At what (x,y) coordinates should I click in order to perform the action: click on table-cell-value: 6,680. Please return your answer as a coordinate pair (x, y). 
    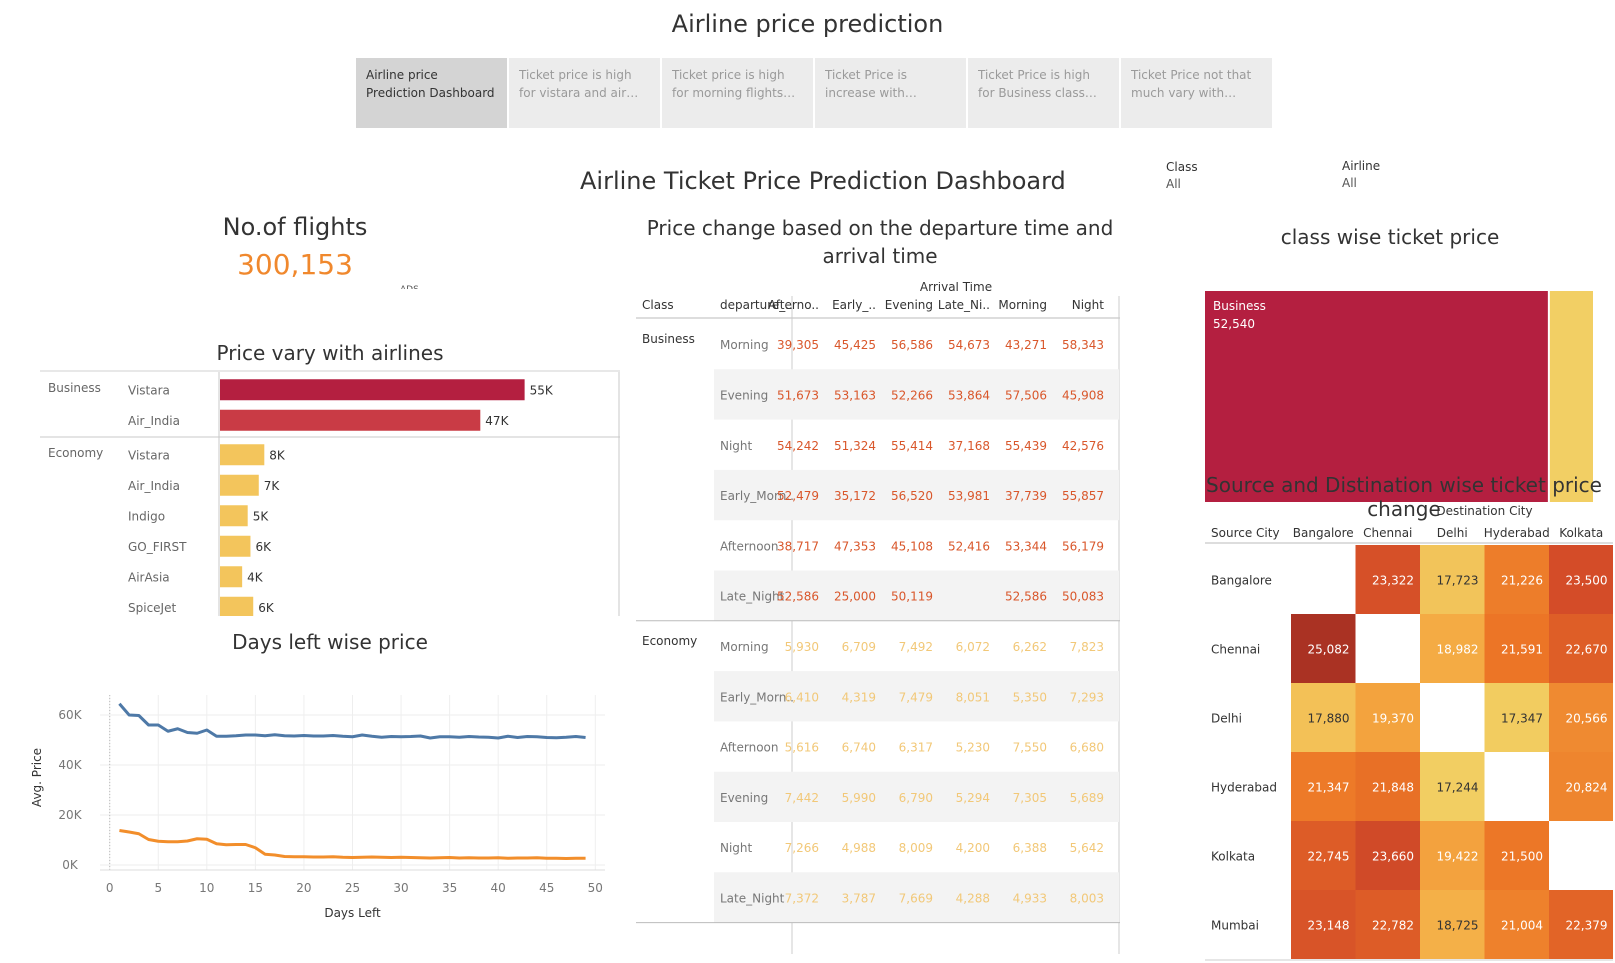
    Looking at the image, I should click on (1087, 748).